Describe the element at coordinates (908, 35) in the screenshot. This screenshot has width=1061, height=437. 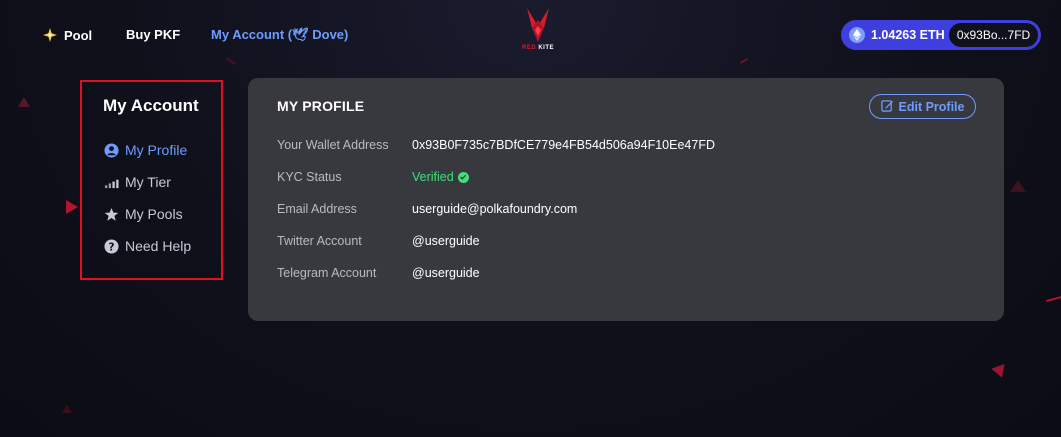
I see `eth-balance: 1.04263 ETH` at that location.